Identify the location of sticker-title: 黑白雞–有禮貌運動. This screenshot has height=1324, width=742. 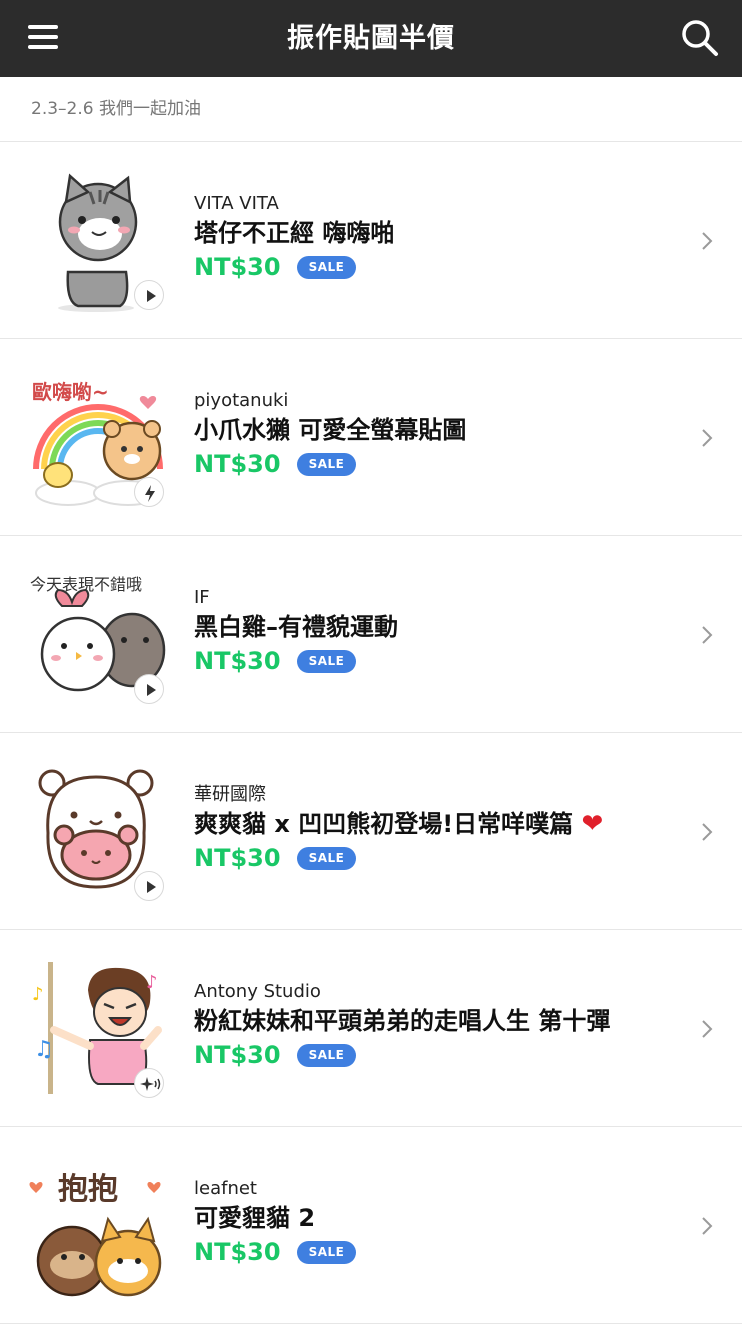
(296, 627).